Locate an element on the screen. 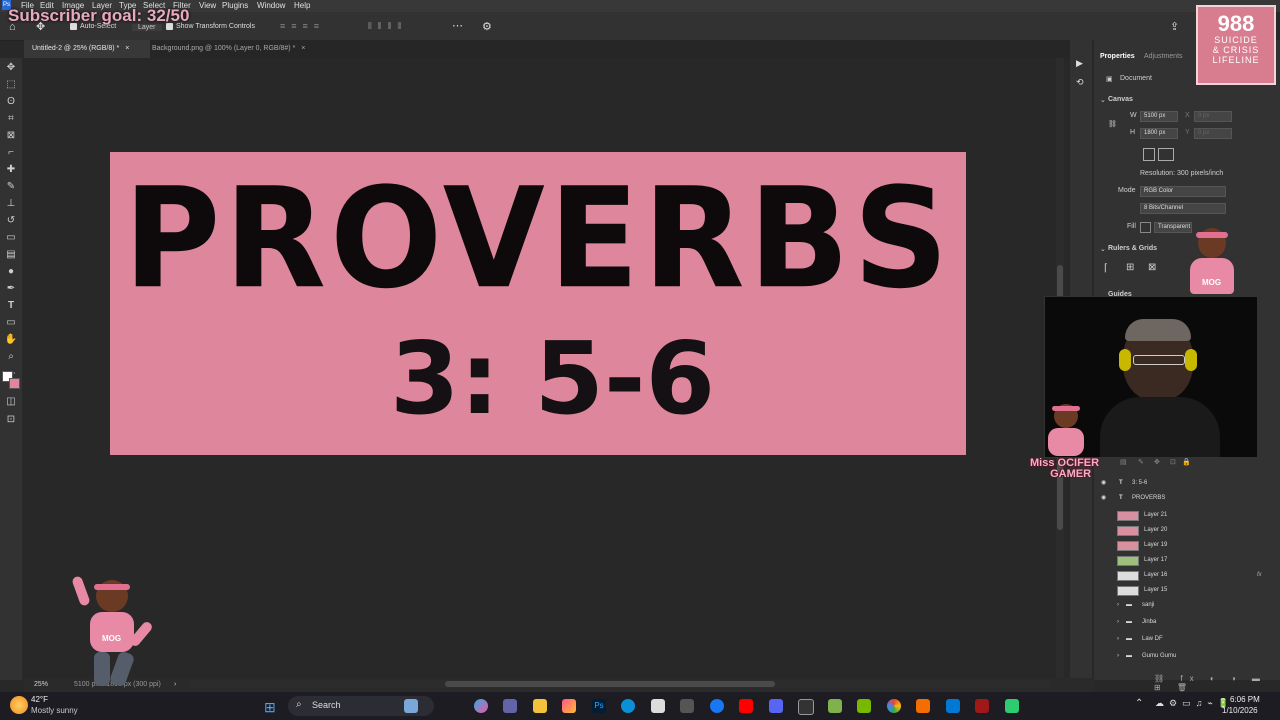  fill-swatch is located at coordinates (1145, 227).